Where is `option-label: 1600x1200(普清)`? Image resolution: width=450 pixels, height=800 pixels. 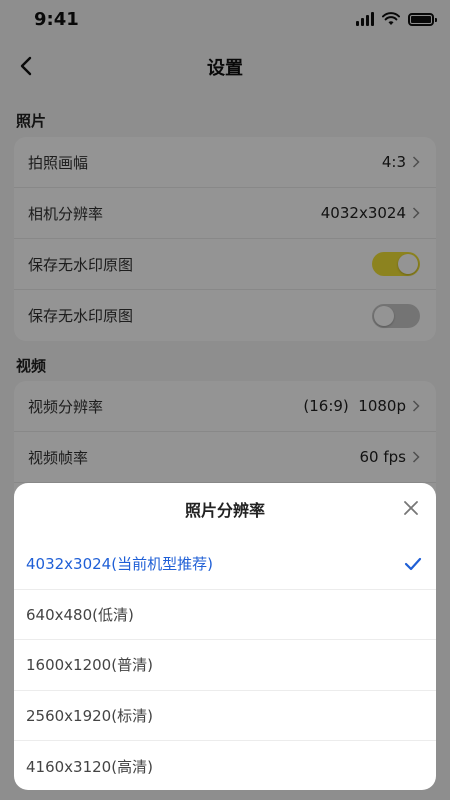 option-label: 1600x1200(普清) is located at coordinates (89, 665).